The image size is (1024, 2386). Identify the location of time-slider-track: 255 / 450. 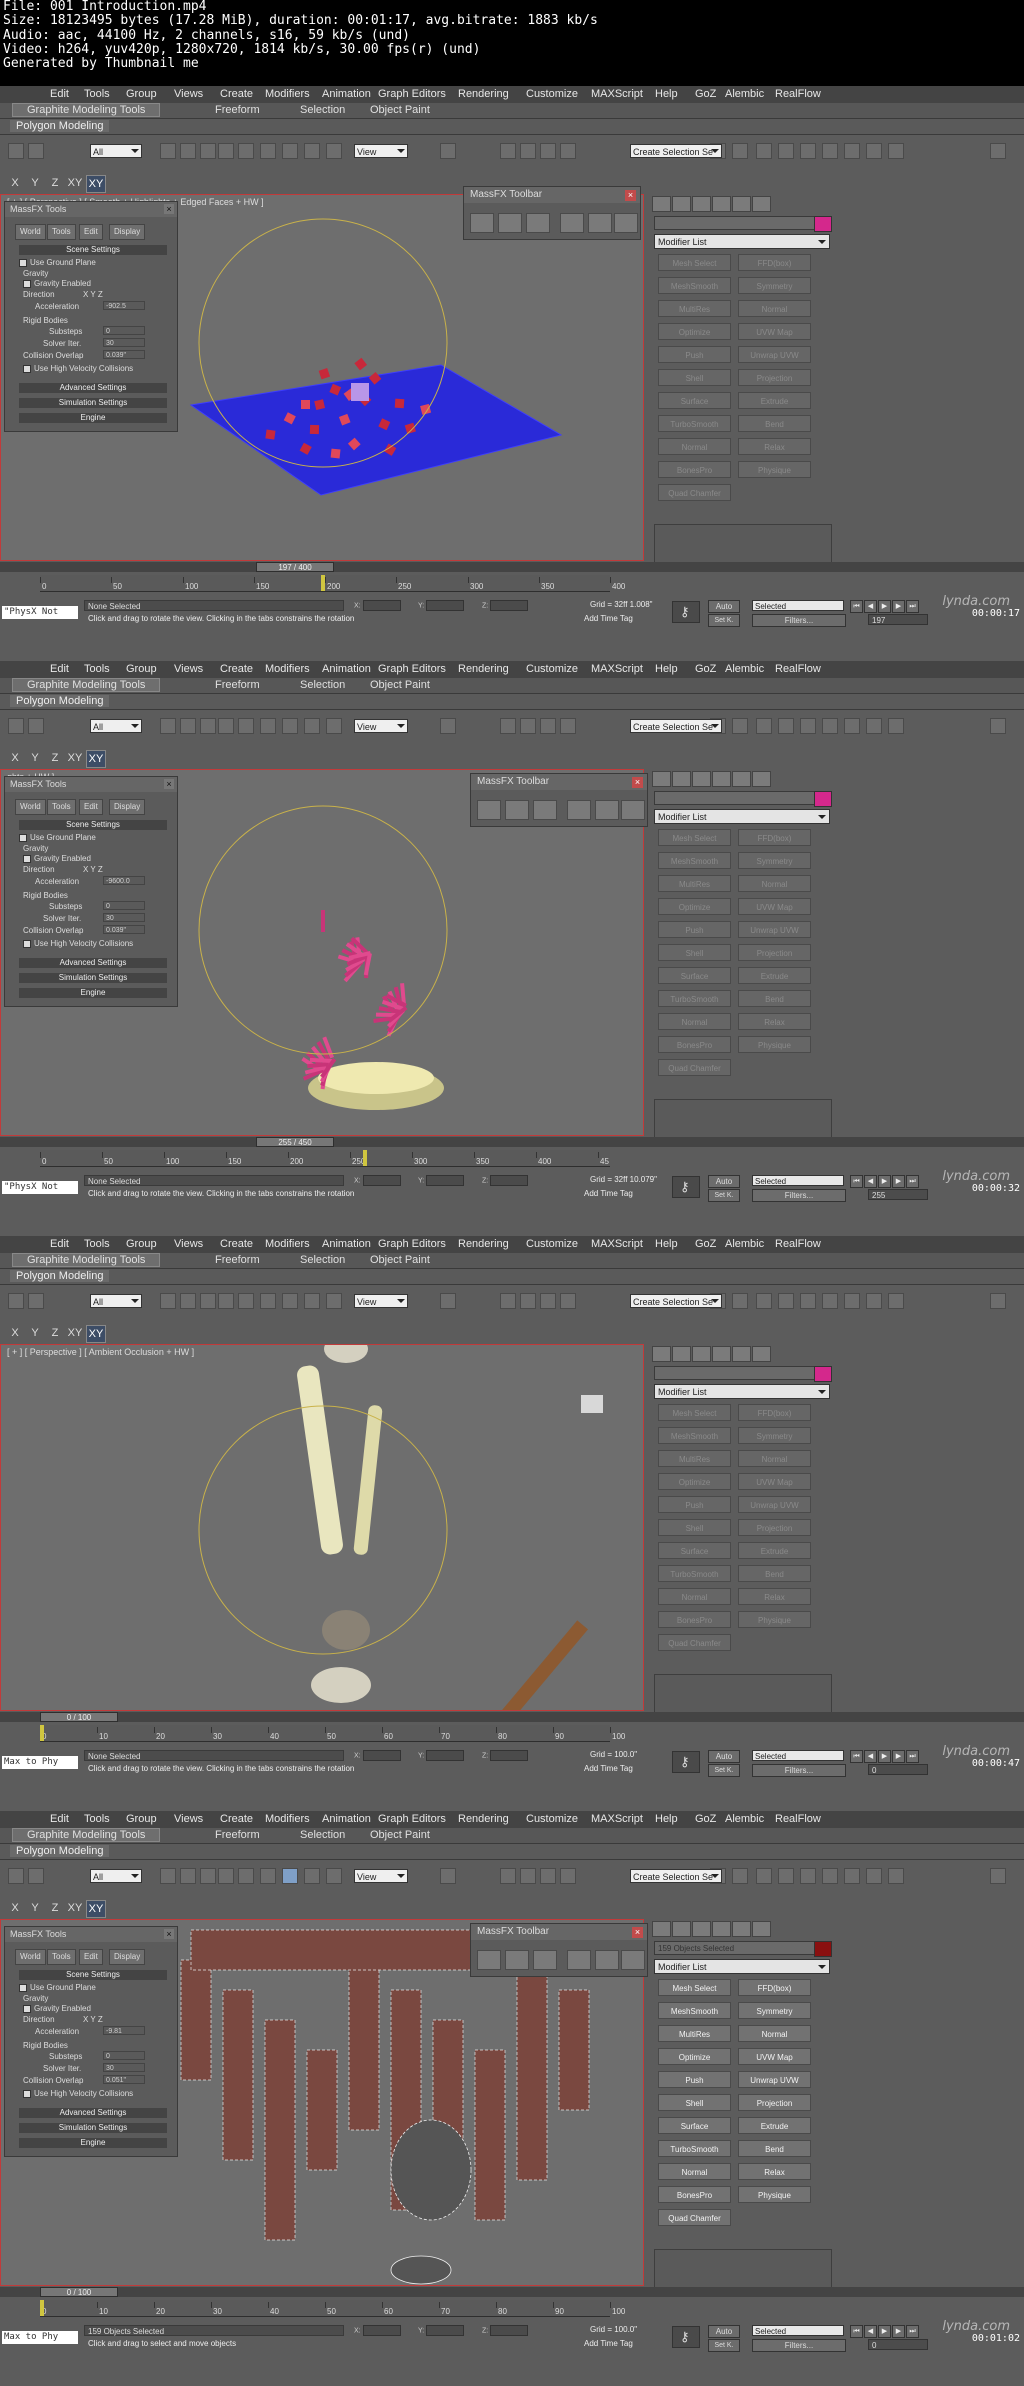
(512, 1142).